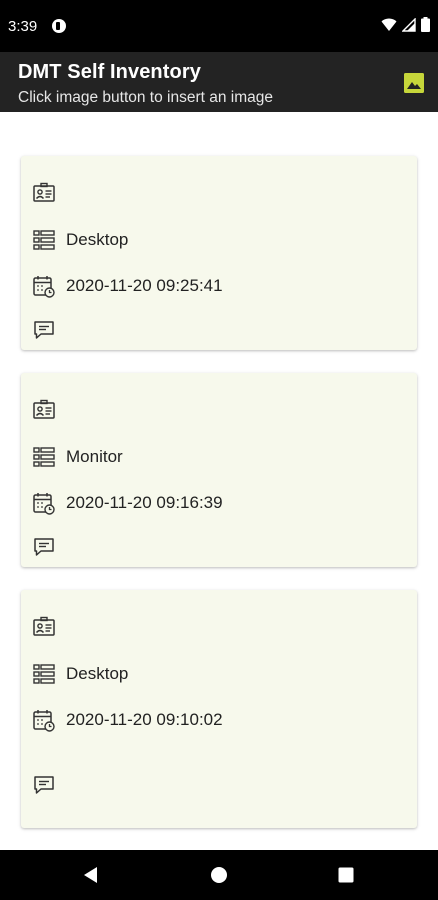 This screenshot has height=900, width=438. Describe the element at coordinates (23, 26) in the screenshot. I see `status-time: 3:39` at that location.